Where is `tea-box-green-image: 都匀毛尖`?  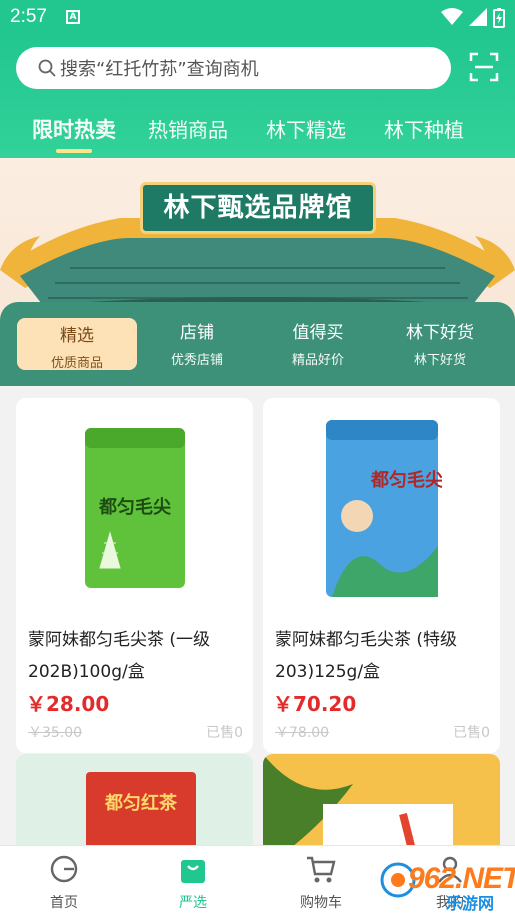
tea-box-green-image: 都匀毛尖 is located at coordinates (134, 508).